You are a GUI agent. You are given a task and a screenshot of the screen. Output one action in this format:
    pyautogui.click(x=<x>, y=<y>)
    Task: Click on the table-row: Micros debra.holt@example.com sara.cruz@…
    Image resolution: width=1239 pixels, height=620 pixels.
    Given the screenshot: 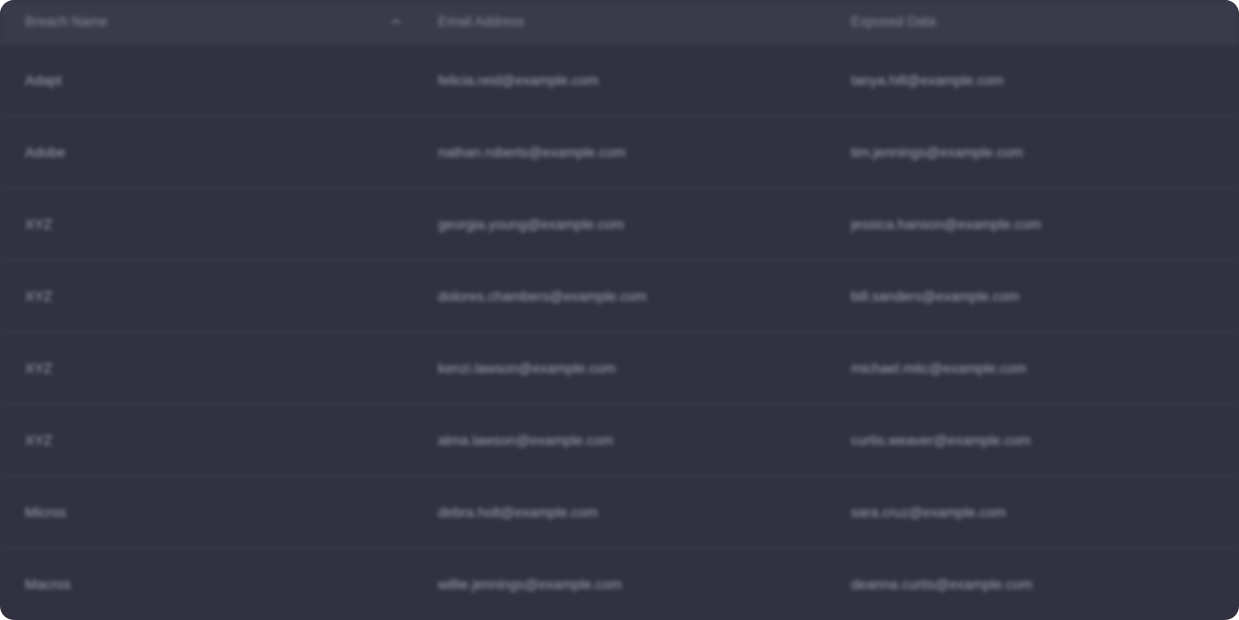 What is the action you would take?
    pyautogui.click(x=619, y=512)
    